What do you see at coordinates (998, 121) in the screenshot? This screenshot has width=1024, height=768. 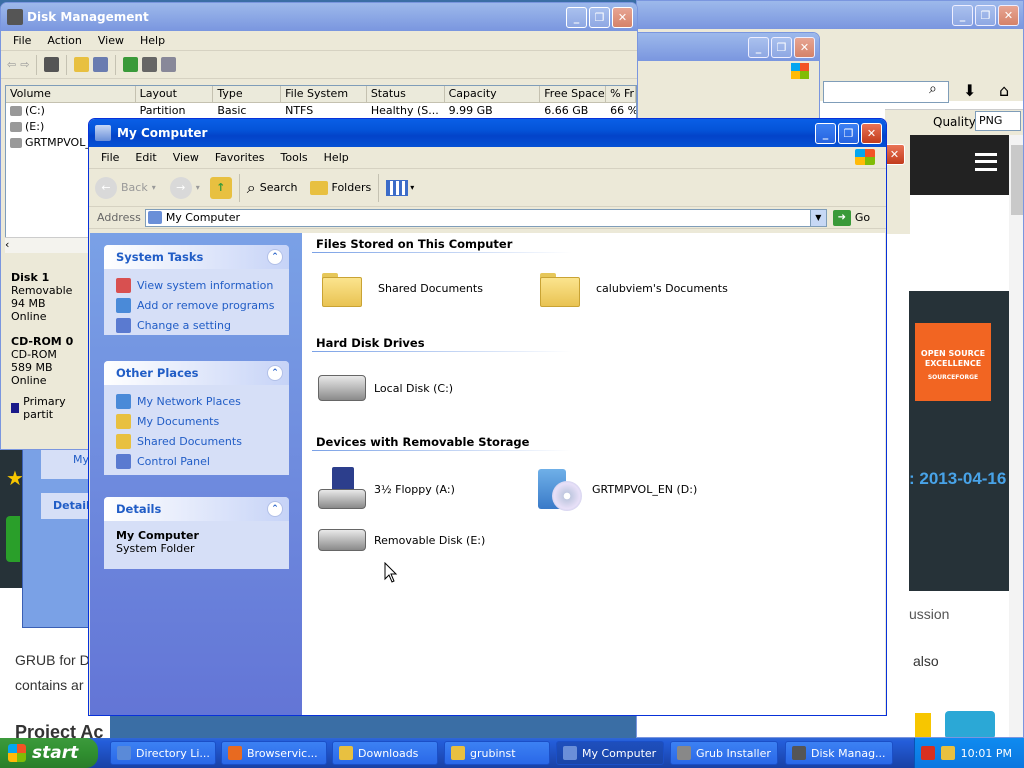 I see `quality-select: PNG` at bounding box center [998, 121].